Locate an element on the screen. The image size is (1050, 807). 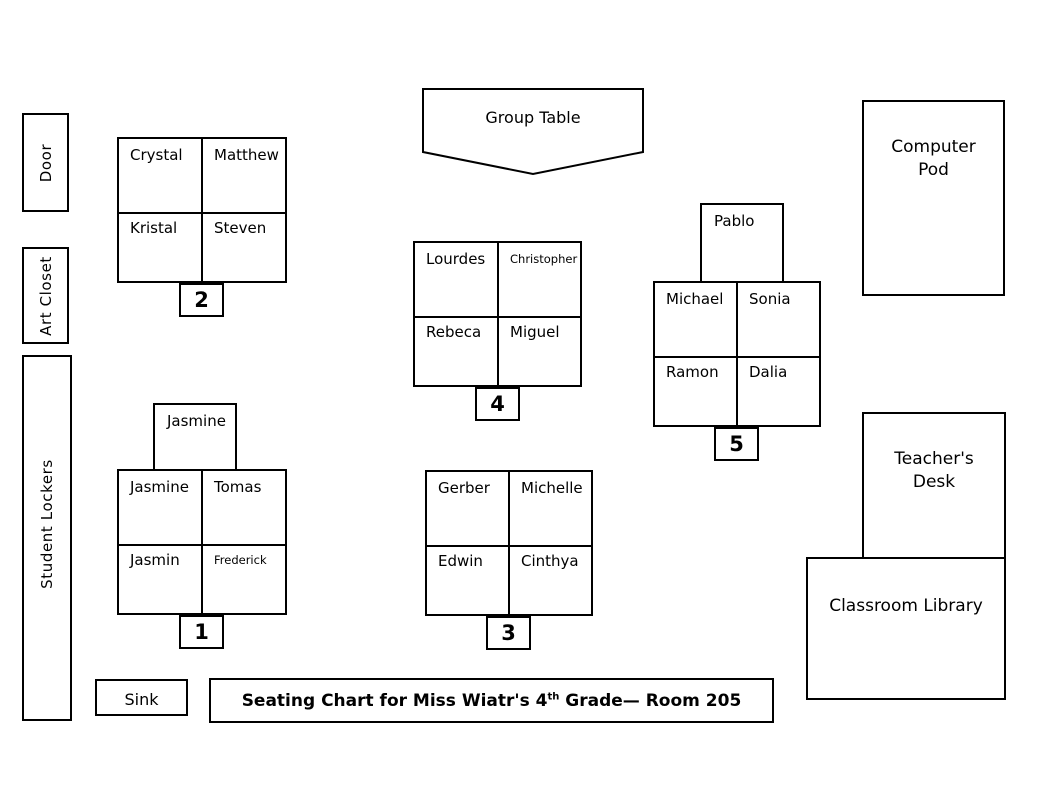
art-closet-label: Art Closet is located at coordinates (45, 295).